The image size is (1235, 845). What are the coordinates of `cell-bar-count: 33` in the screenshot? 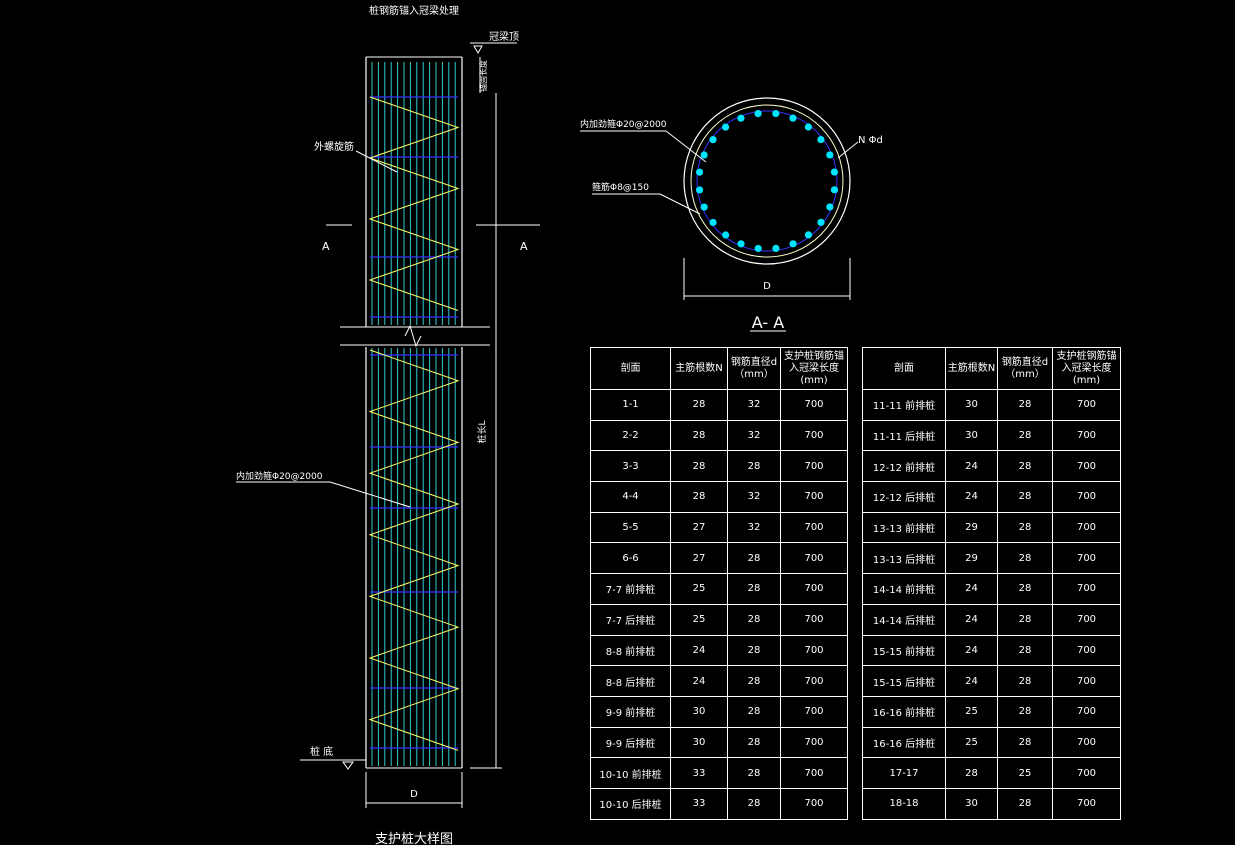 It's located at (699, 773).